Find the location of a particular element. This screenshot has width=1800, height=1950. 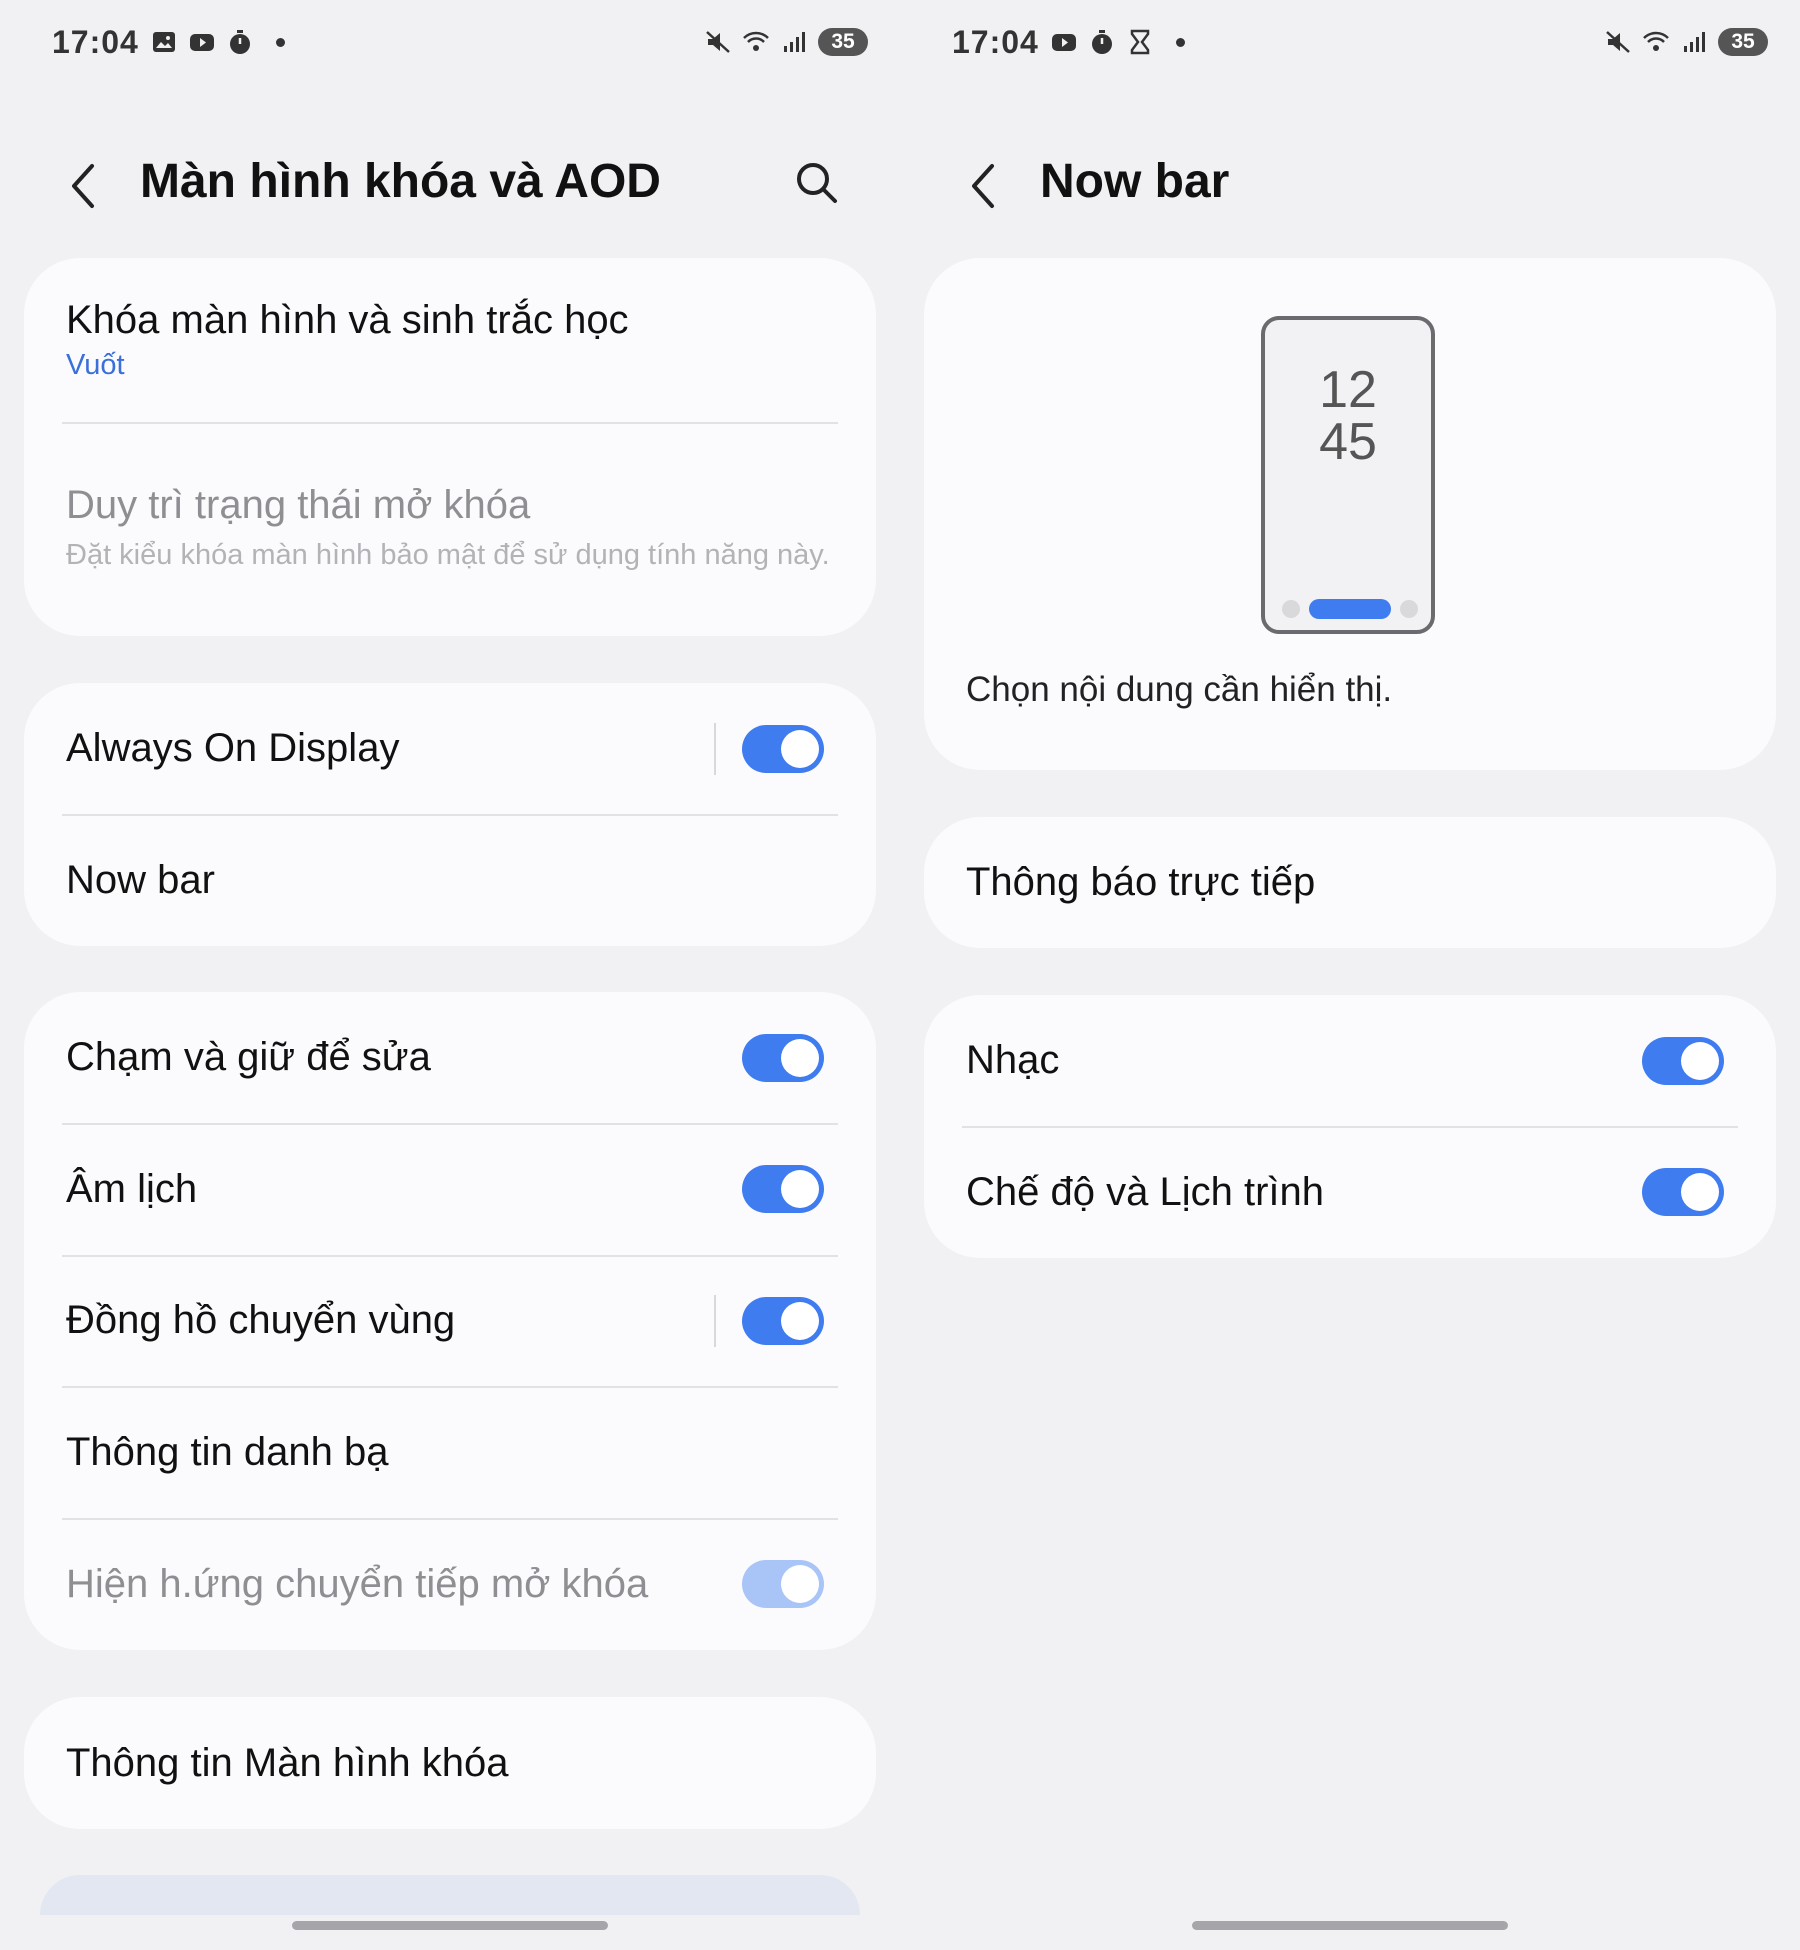

page-header: Màn hình khóa và AOD is located at coordinates (450, 185).